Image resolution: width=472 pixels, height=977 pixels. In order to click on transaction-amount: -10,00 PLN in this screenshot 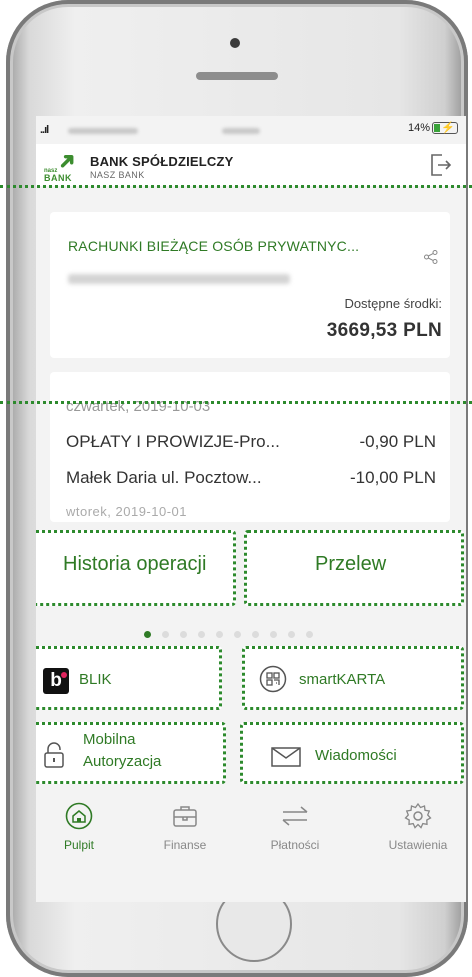, I will do `click(393, 477)`.